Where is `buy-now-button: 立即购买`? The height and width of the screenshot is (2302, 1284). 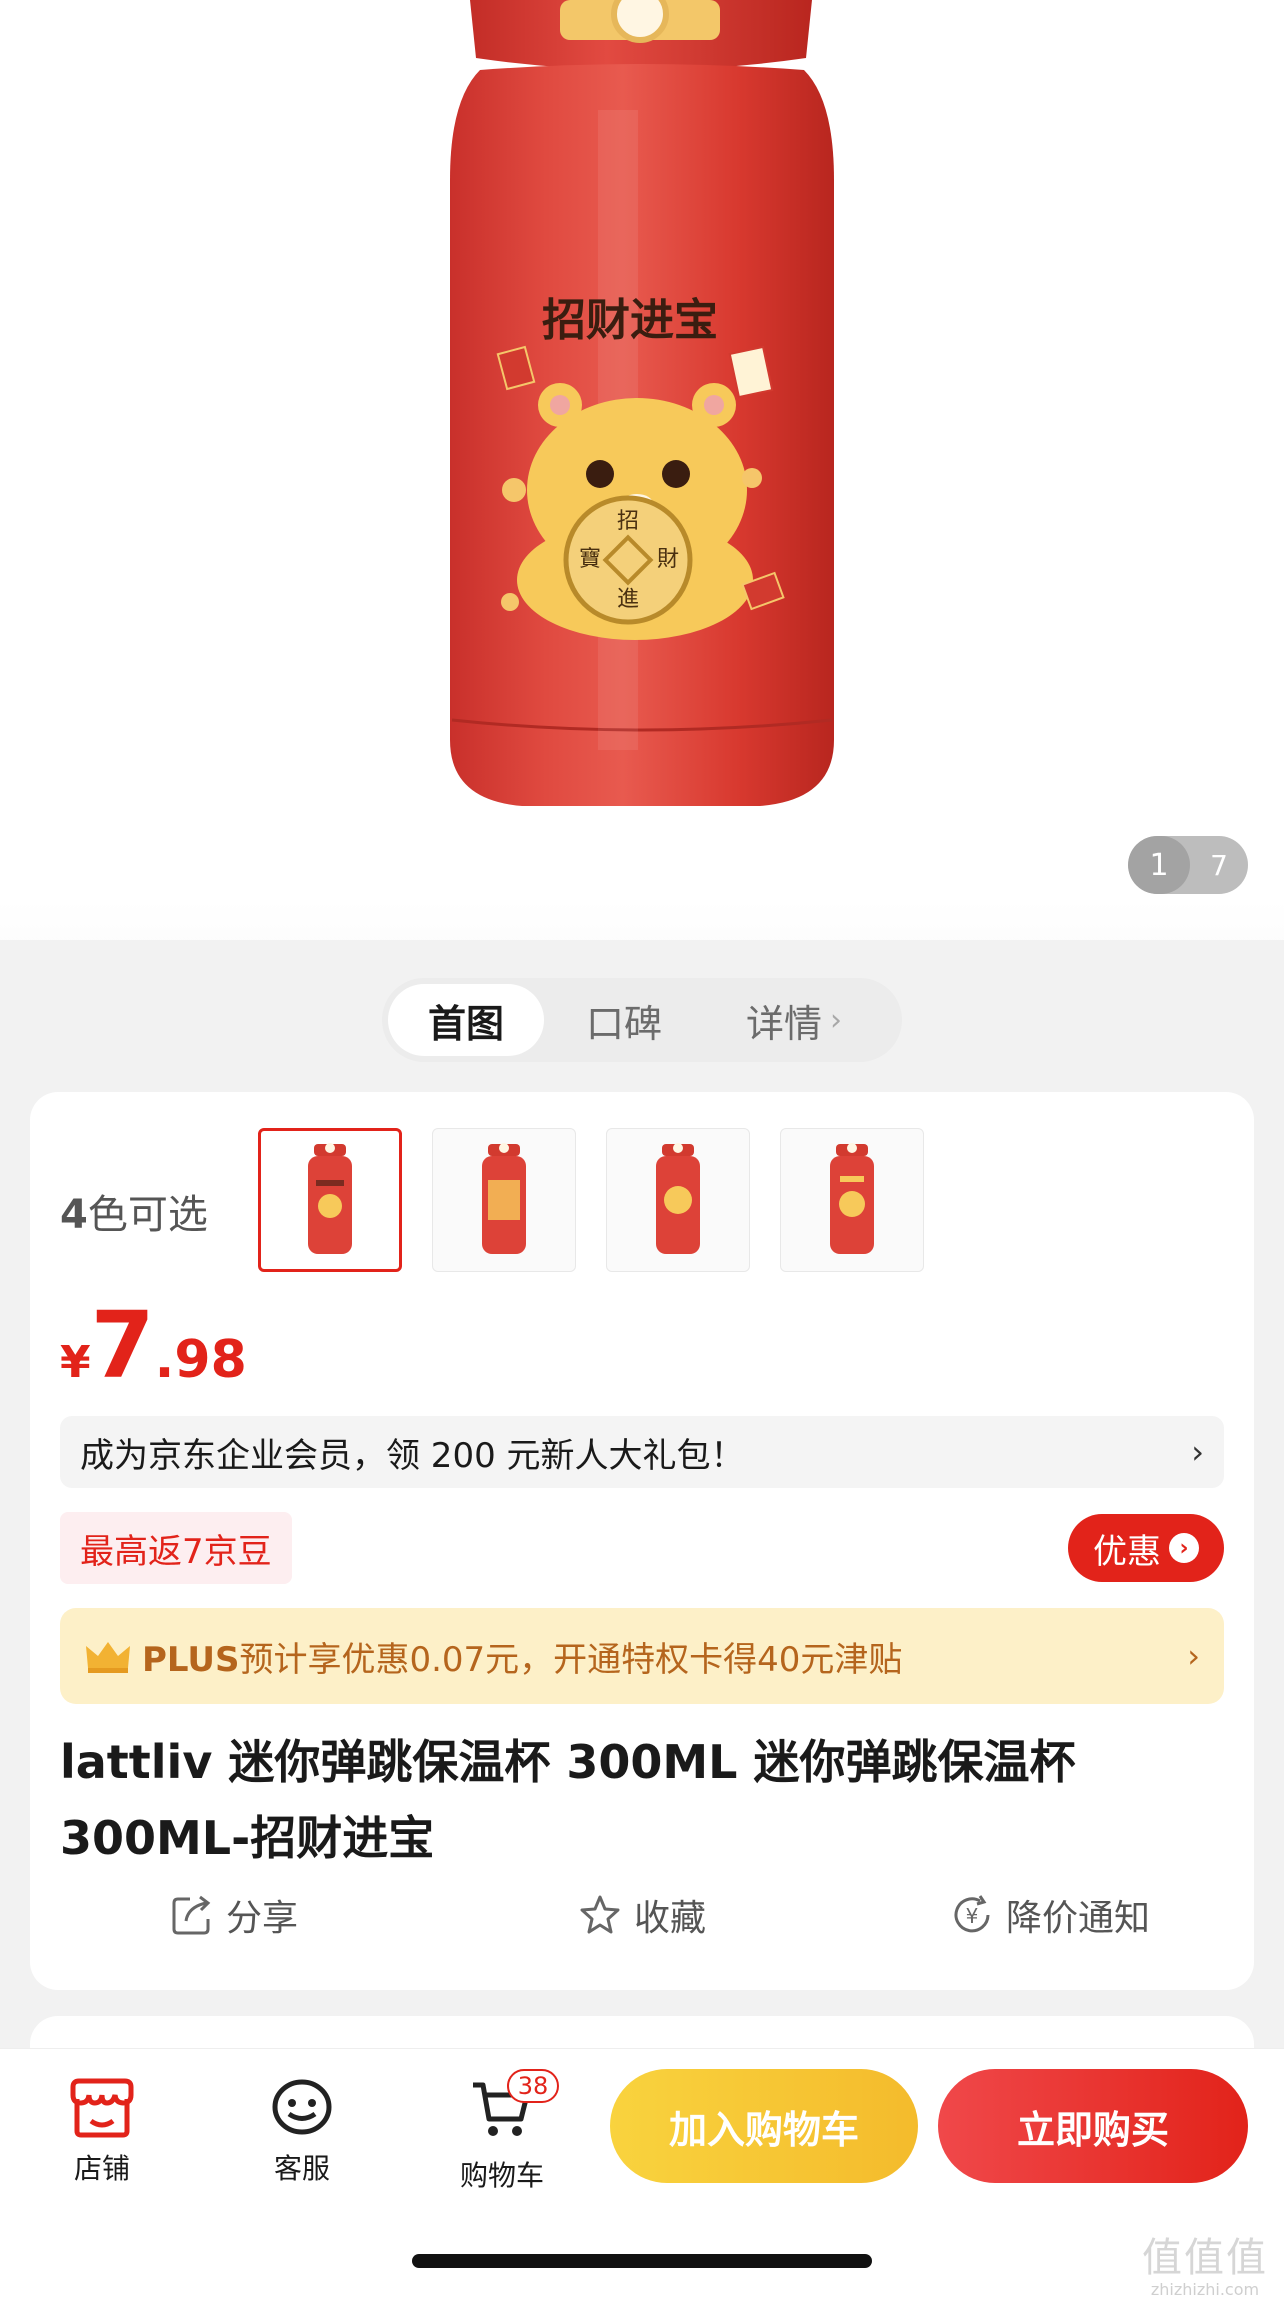
buy-now-button: 立即购买 is located at coordinates (1093, 2126).